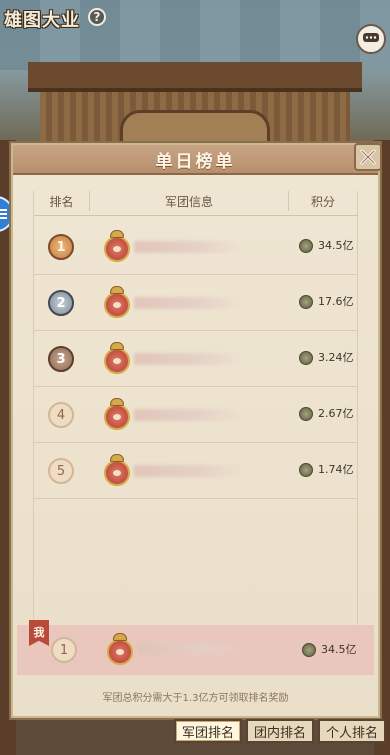 The width and height of the screenshot is (390, 755). What do you see at coordinates (61, 359) in the screenshot?
I see `rank-medal: 3` at bounding box center [61, 359].